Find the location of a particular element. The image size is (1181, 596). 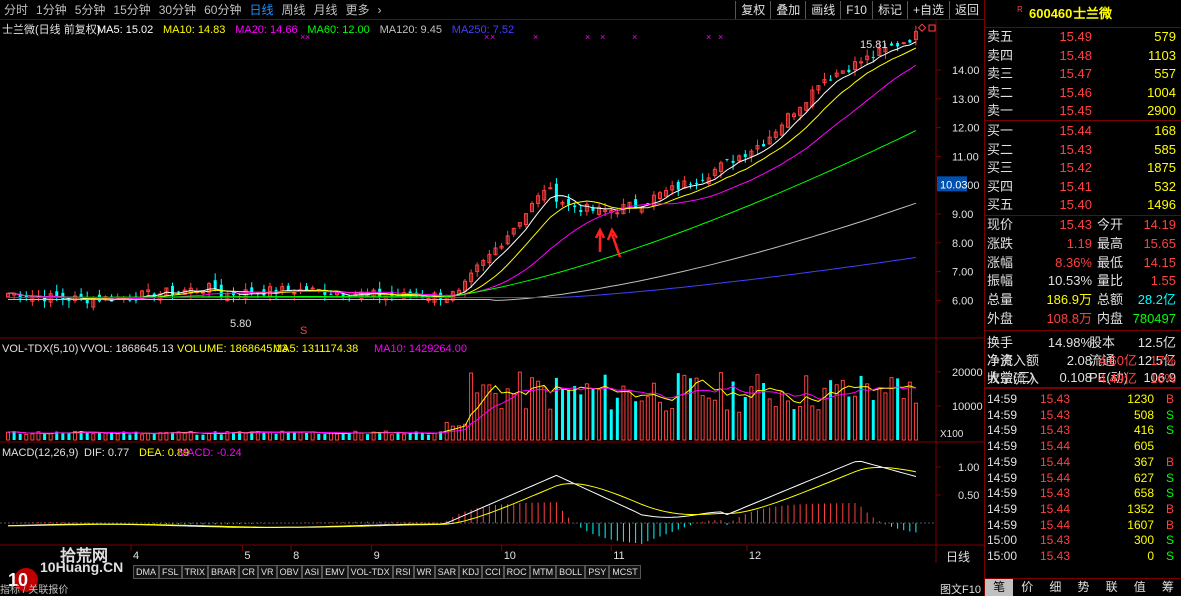

toolbar-button-0: 复权 is located at coordinates (752, 9).